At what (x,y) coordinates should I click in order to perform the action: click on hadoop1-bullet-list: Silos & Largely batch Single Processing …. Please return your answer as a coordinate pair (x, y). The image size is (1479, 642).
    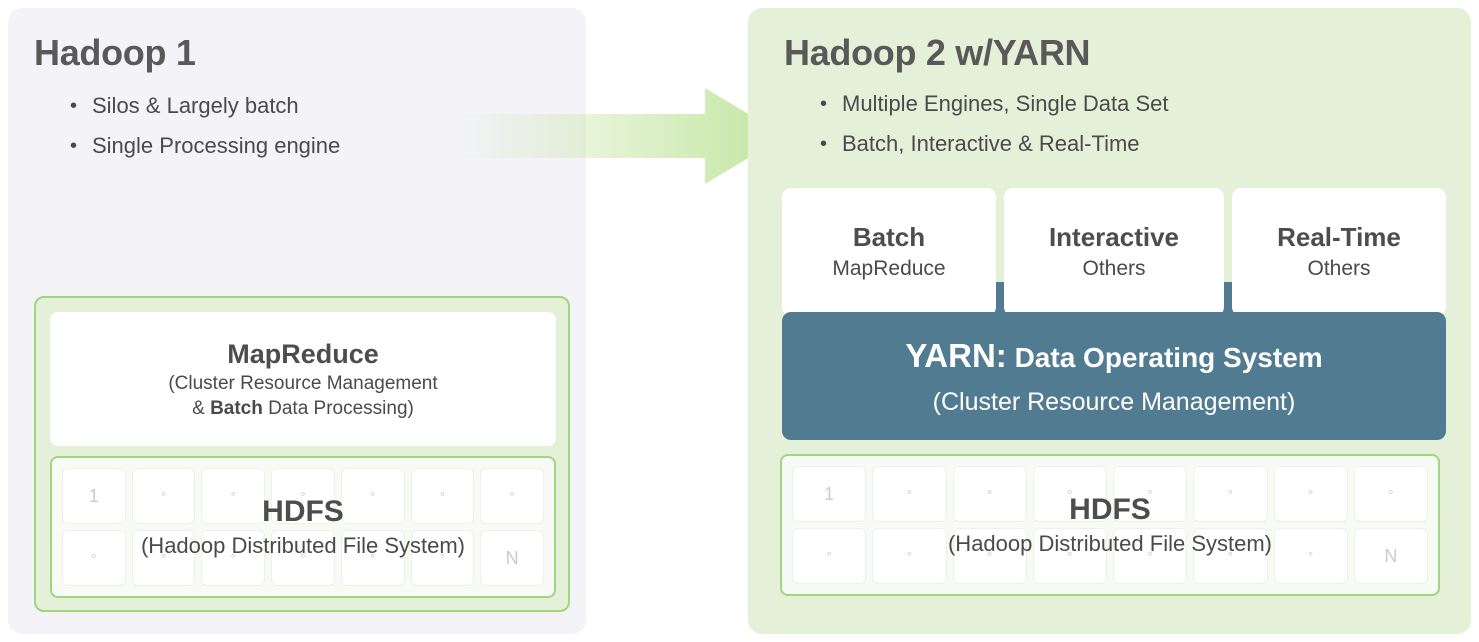
    Looking at the image, I should click on (203, 126).